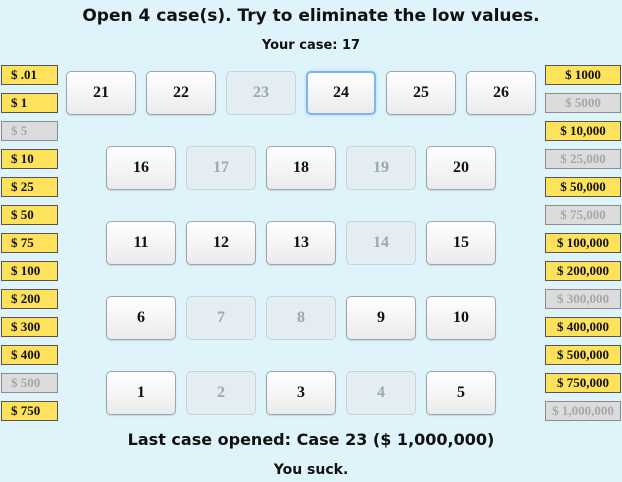  What do you see at coordinates (583, 271) in the screenshot?
I see `prize-right-8: $ 200,000` at bounding box center [583, 271].